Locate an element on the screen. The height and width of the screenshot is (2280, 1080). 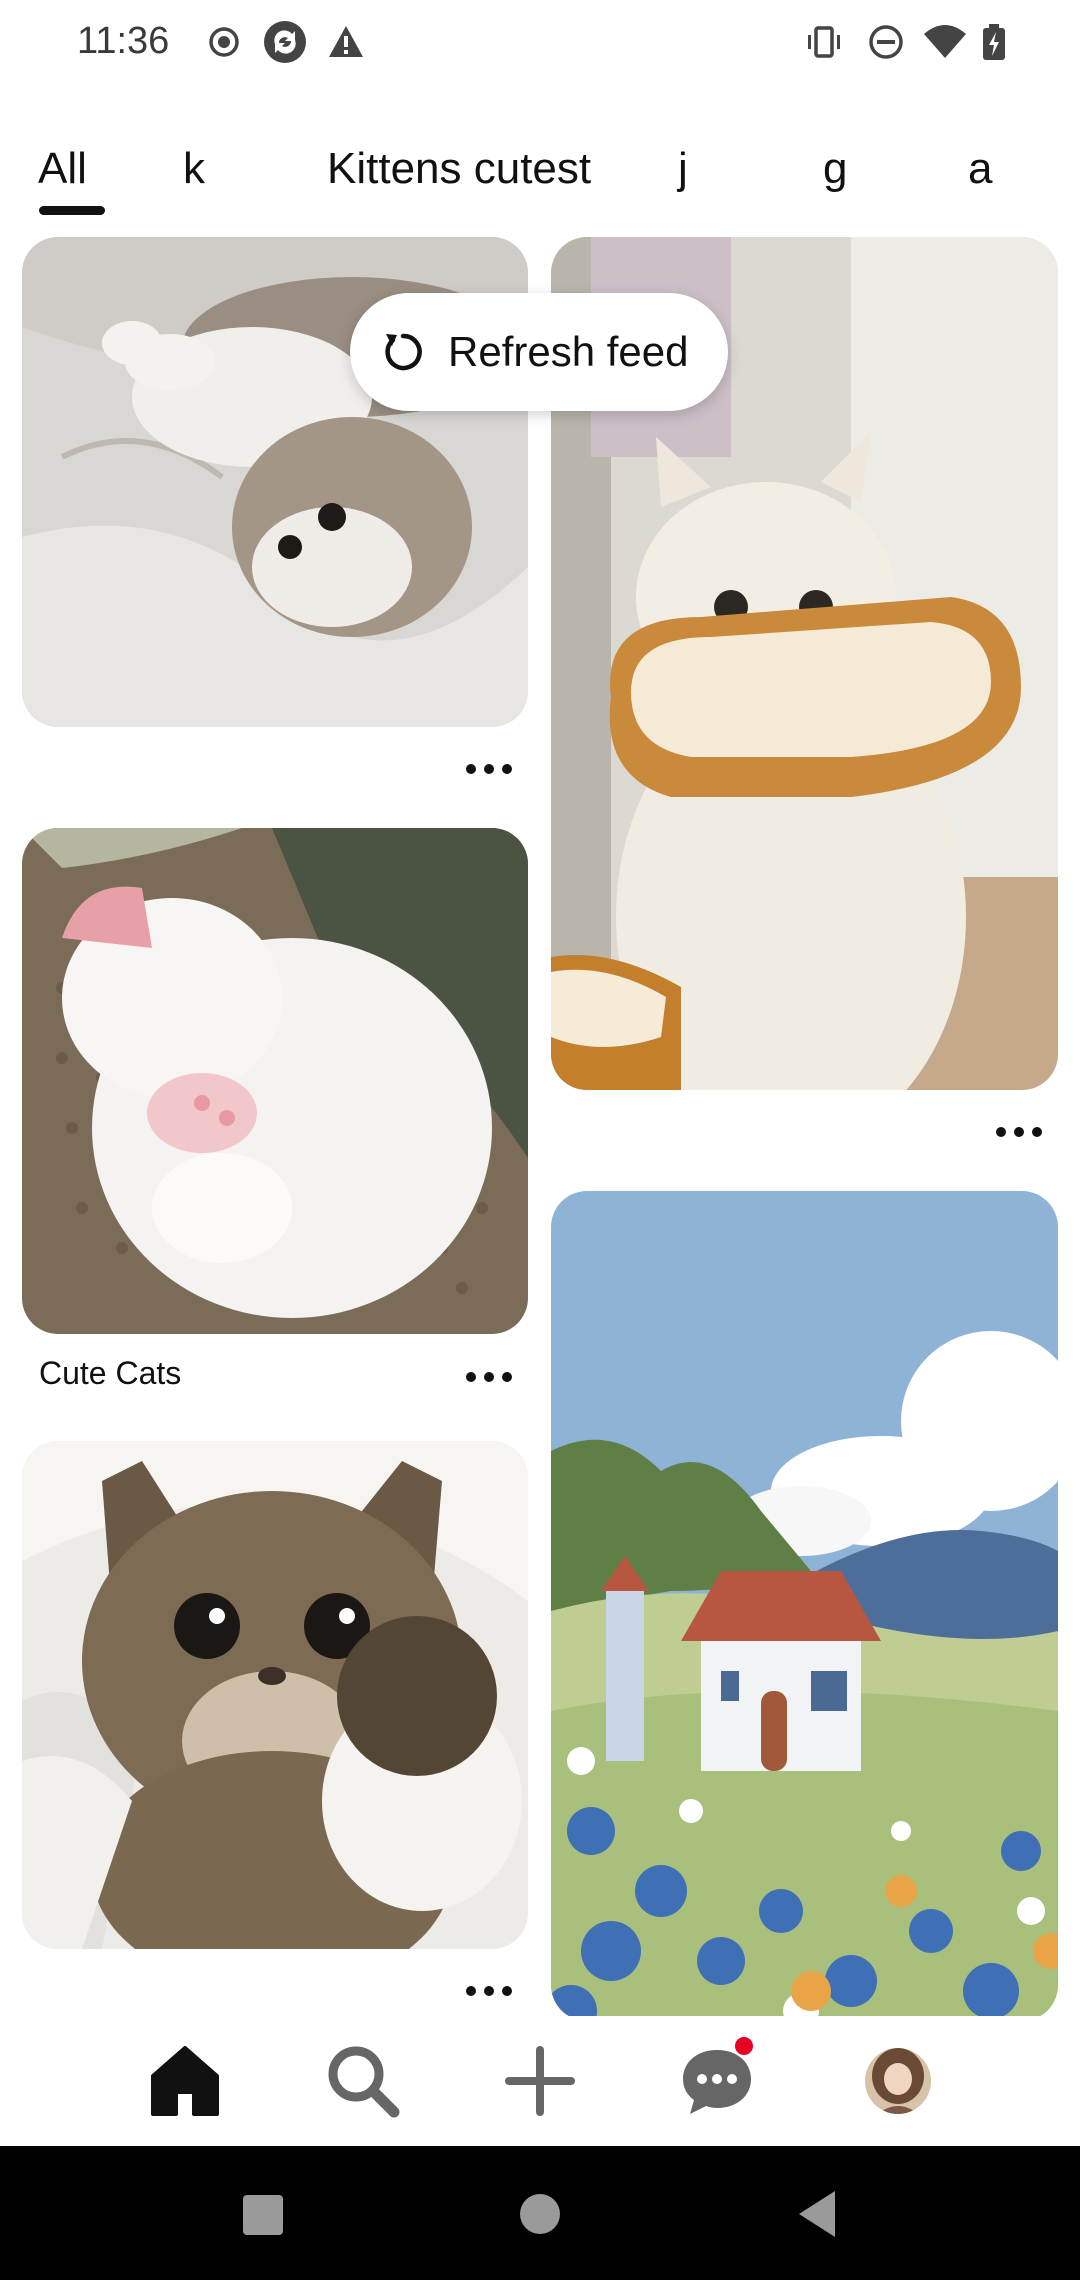
board-tabs: All k Kittens cutest j g a is located at coordinates (540, 180).